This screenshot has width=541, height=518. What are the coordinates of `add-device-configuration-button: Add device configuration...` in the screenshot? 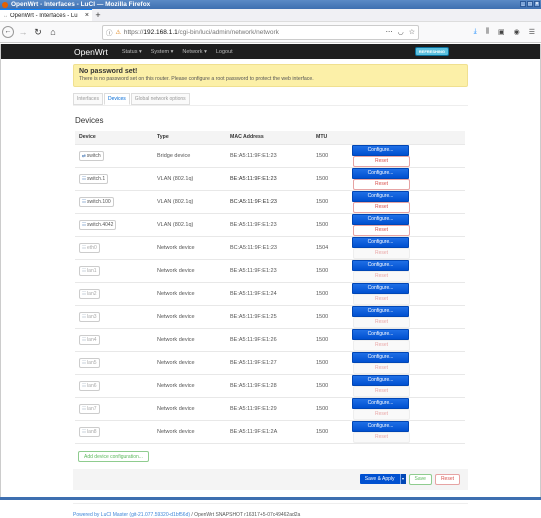 It's located at (113, 456).